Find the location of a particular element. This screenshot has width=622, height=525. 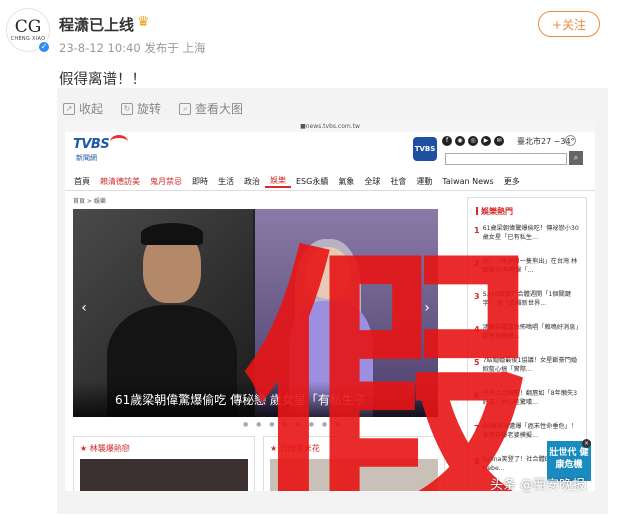

photo-hair is located at coordinates (172, 234).